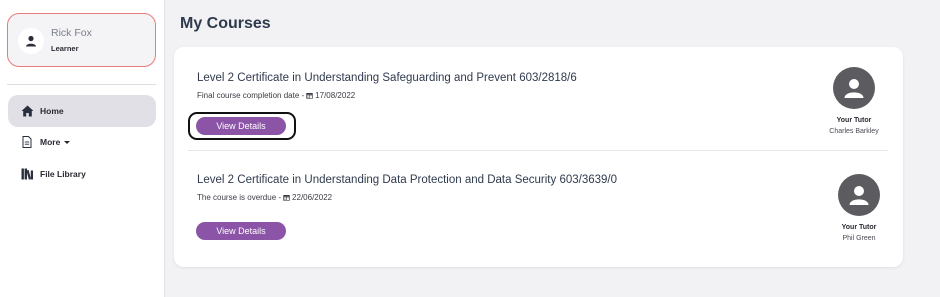 The image size is (940, 297). What do you see at coordinates (71, 33) in the screenshot?
I see `user-name: Rick Fox` at bounding box center [71, 33].